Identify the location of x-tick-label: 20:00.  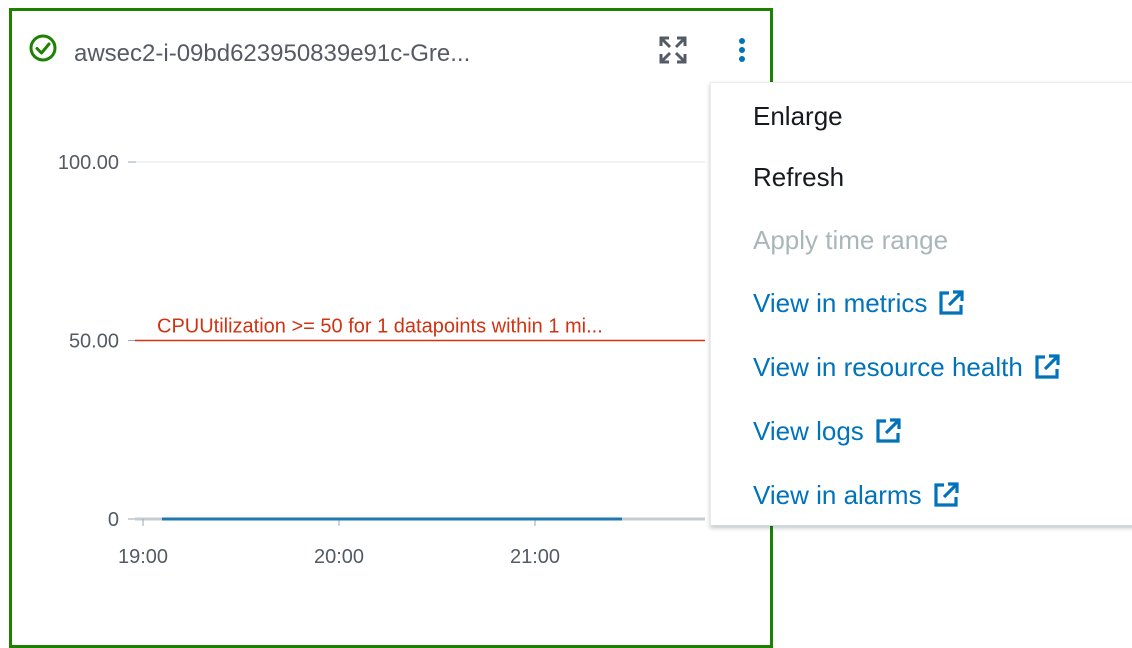
(339, 557).